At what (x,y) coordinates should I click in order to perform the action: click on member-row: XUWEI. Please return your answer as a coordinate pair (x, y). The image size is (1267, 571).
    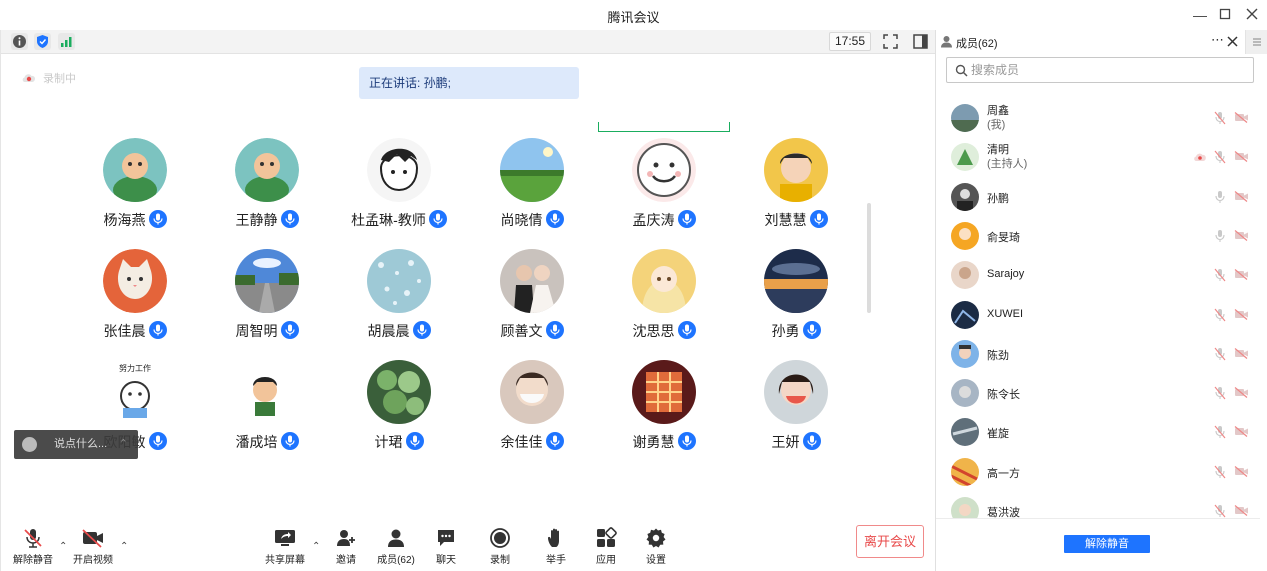
    Looking at the image, I should click on (1098, 316).